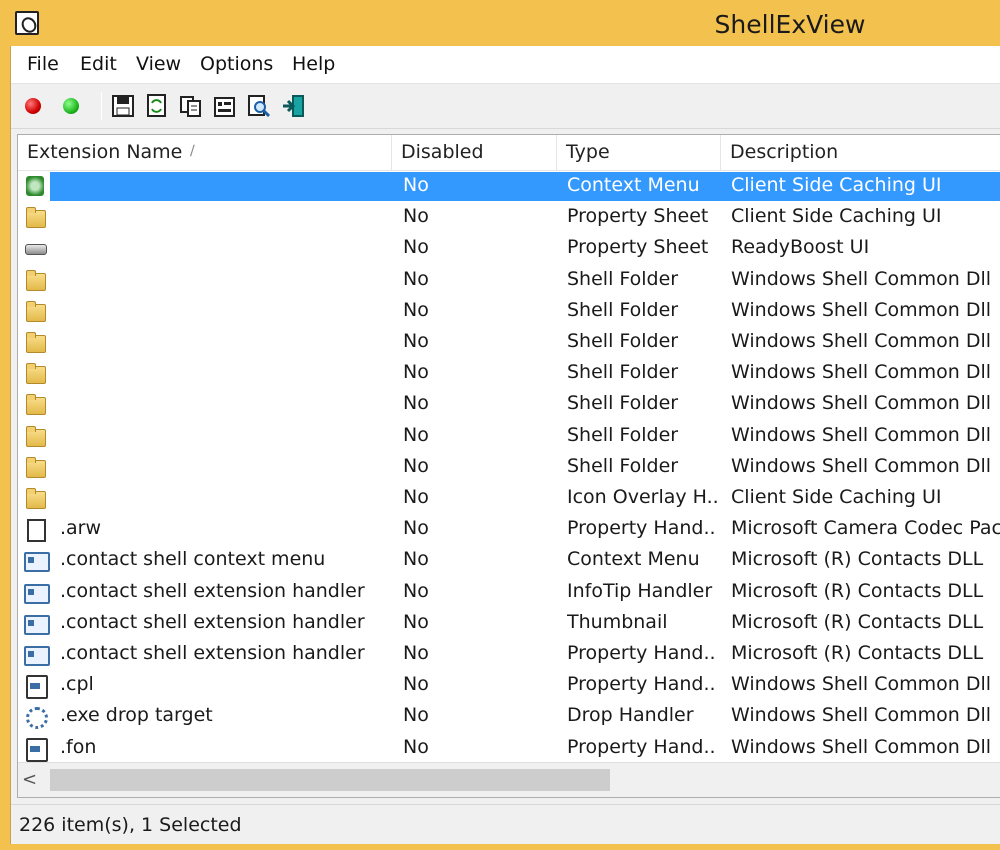 Image resolution: width=1000 pixels, height=850 pixels. I want to click on column-label: Type, so click(588, 152).